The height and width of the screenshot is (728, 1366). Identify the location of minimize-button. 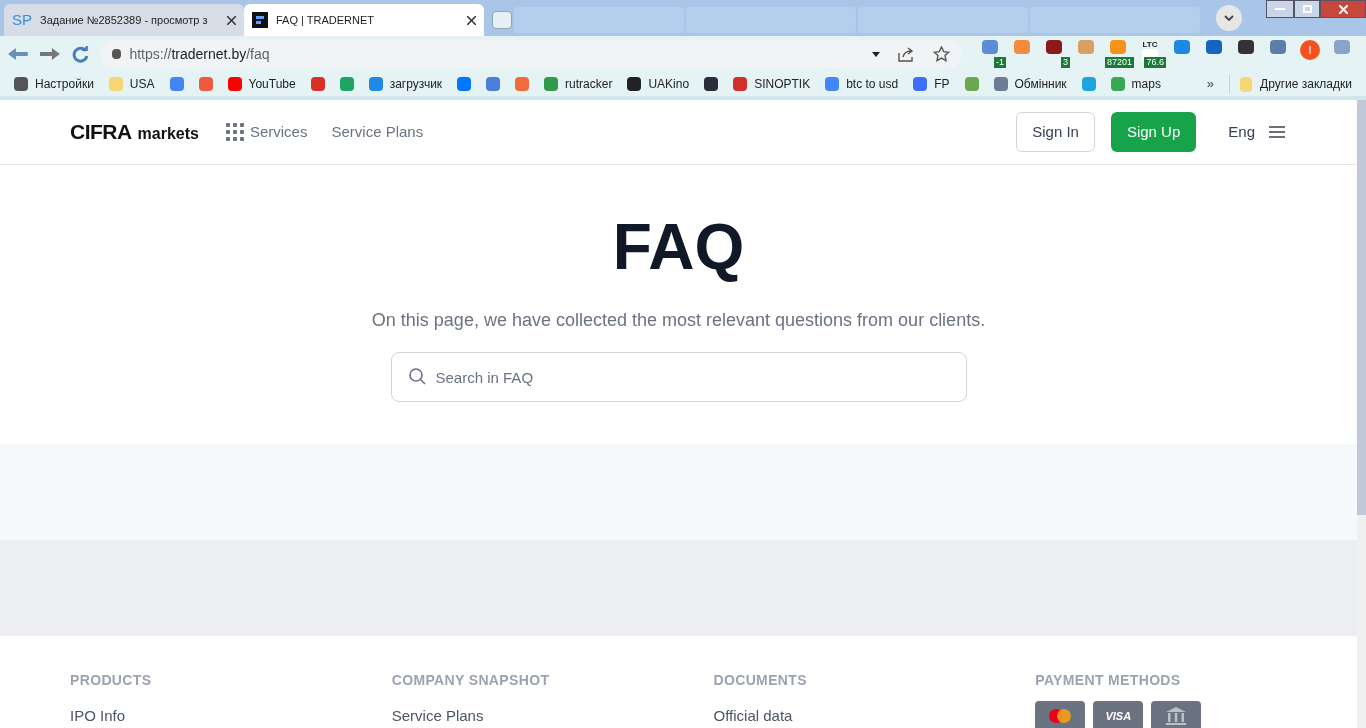
(1280, 9).